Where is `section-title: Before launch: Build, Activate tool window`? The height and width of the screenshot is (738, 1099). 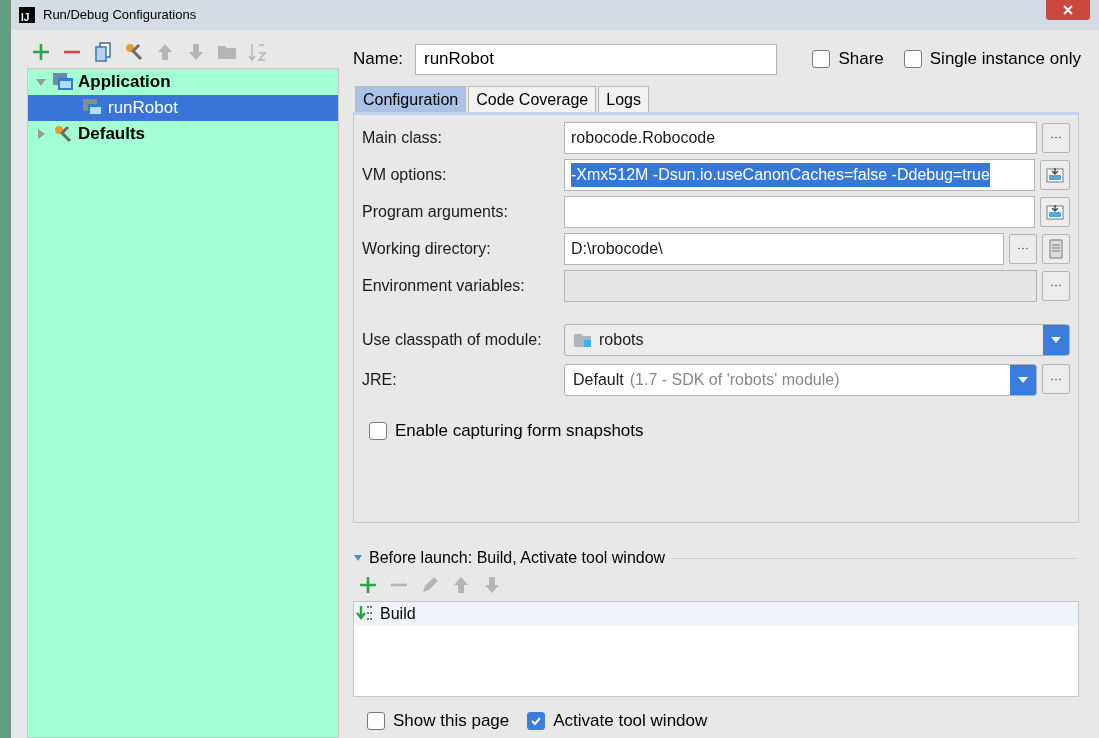 section-title: Before launch: Build, Activate tool window is located at coordinates (517, 558).